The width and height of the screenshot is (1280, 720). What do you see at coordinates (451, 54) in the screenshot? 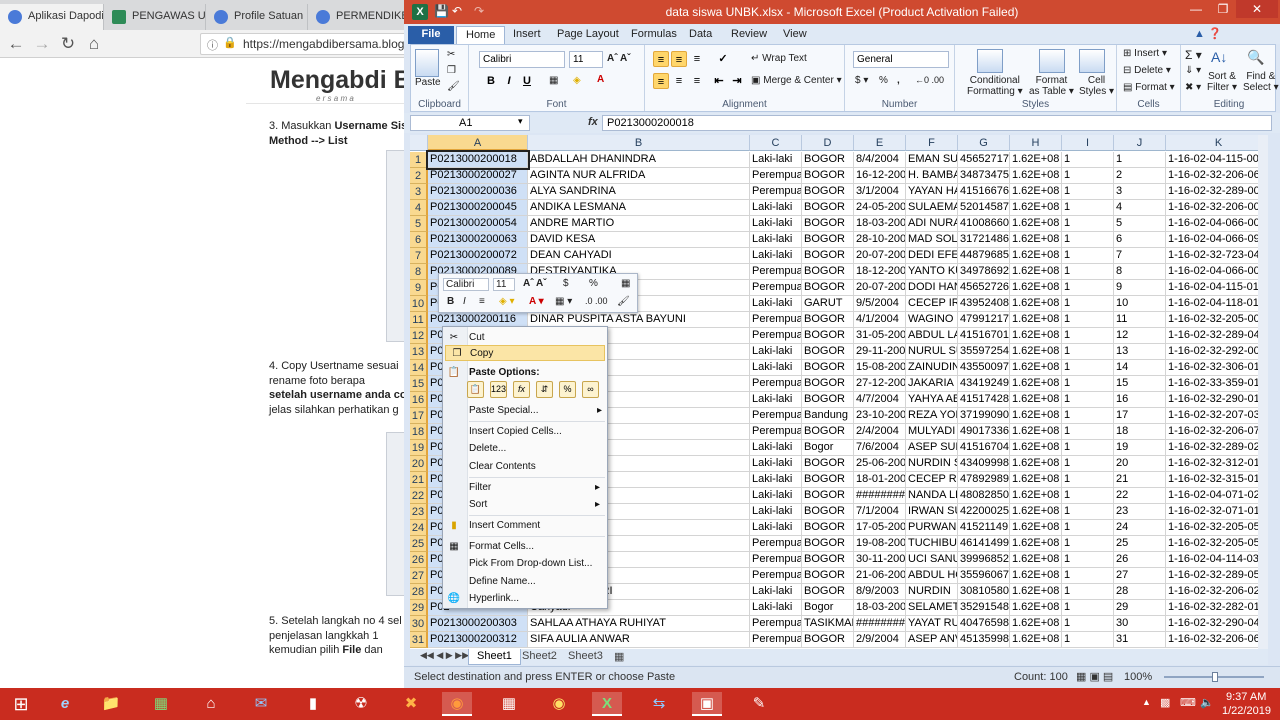
I see `cut-icon: ✂` at bounding box center [451, 54].